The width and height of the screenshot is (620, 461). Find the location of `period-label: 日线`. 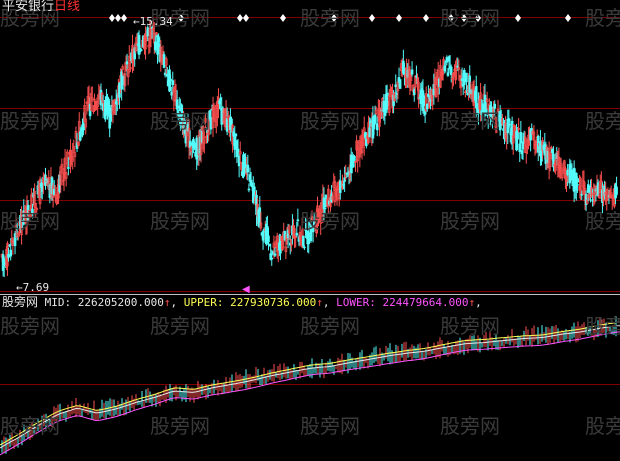

period-label: 日线 is located at coordinates (67, 7).